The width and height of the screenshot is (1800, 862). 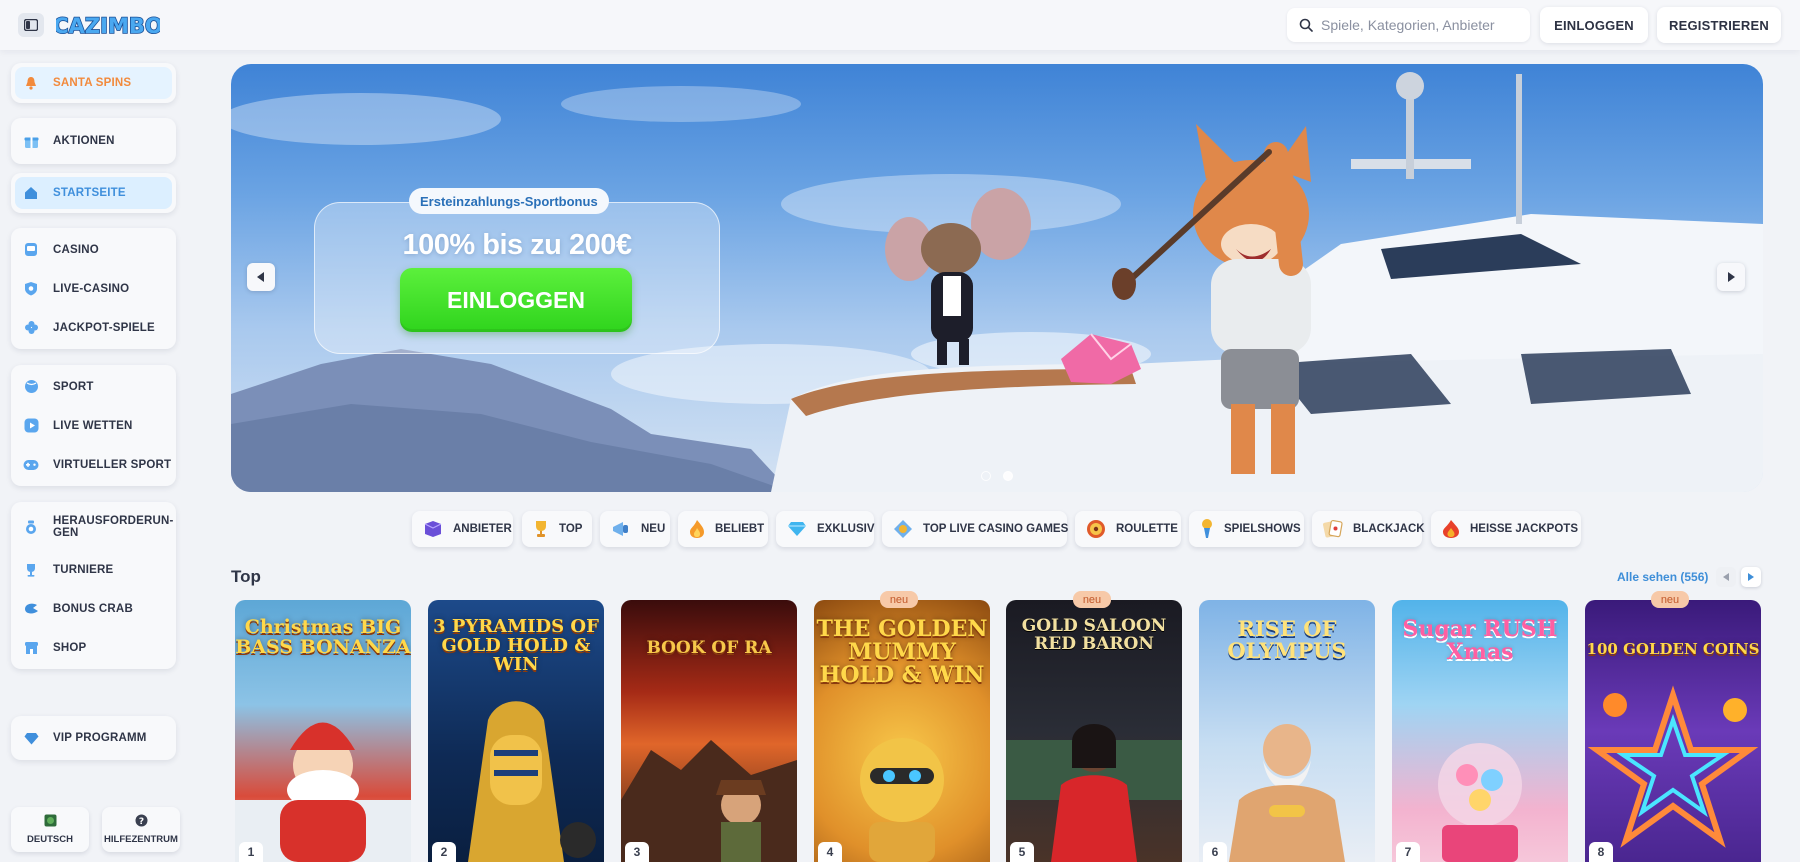 I want to click on language-button: DEUTSCH, so click(x=50, y=829).